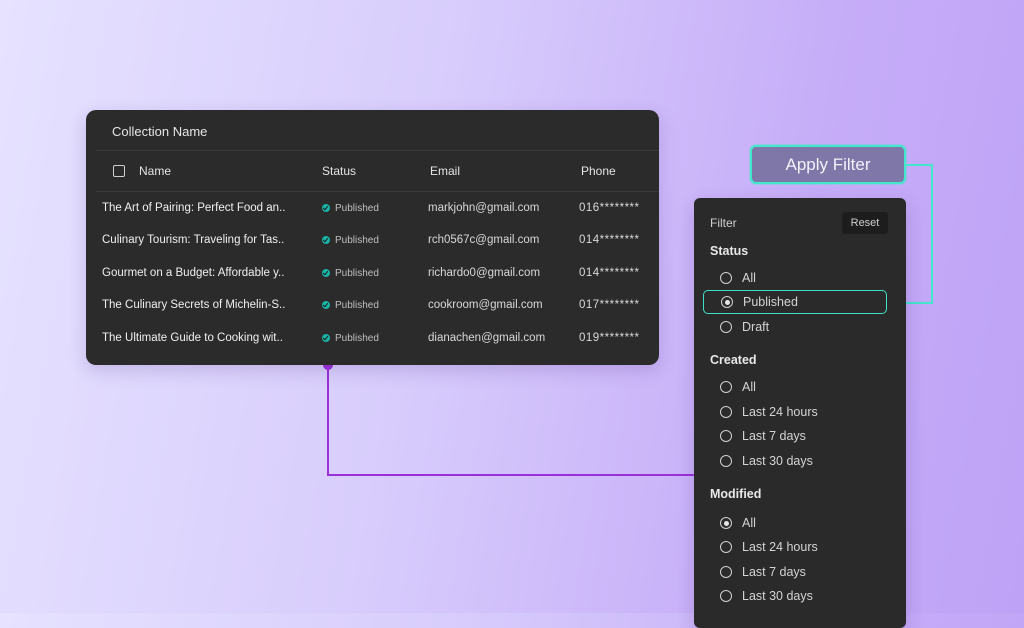 The image size is (1024, 628). Describe the element at coordinates (729, 251) in the screenshot. I see `status-section-title: Status` at that location.